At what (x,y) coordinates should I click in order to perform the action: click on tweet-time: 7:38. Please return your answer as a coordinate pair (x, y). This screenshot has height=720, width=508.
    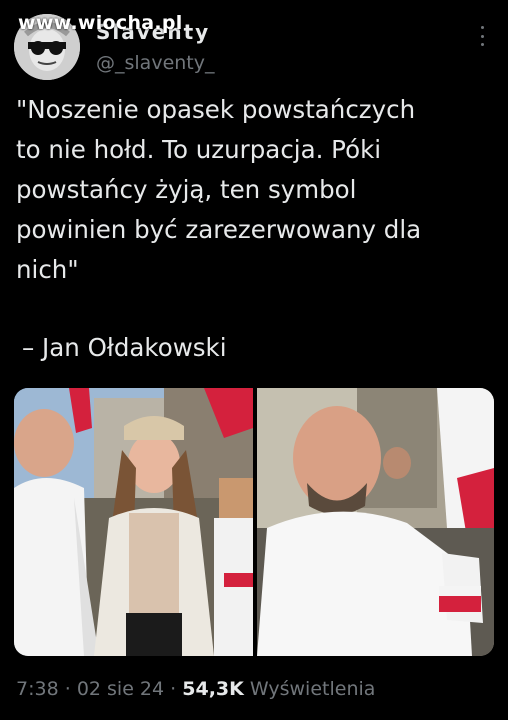
    Looking at the image, I should click on (37, 689).